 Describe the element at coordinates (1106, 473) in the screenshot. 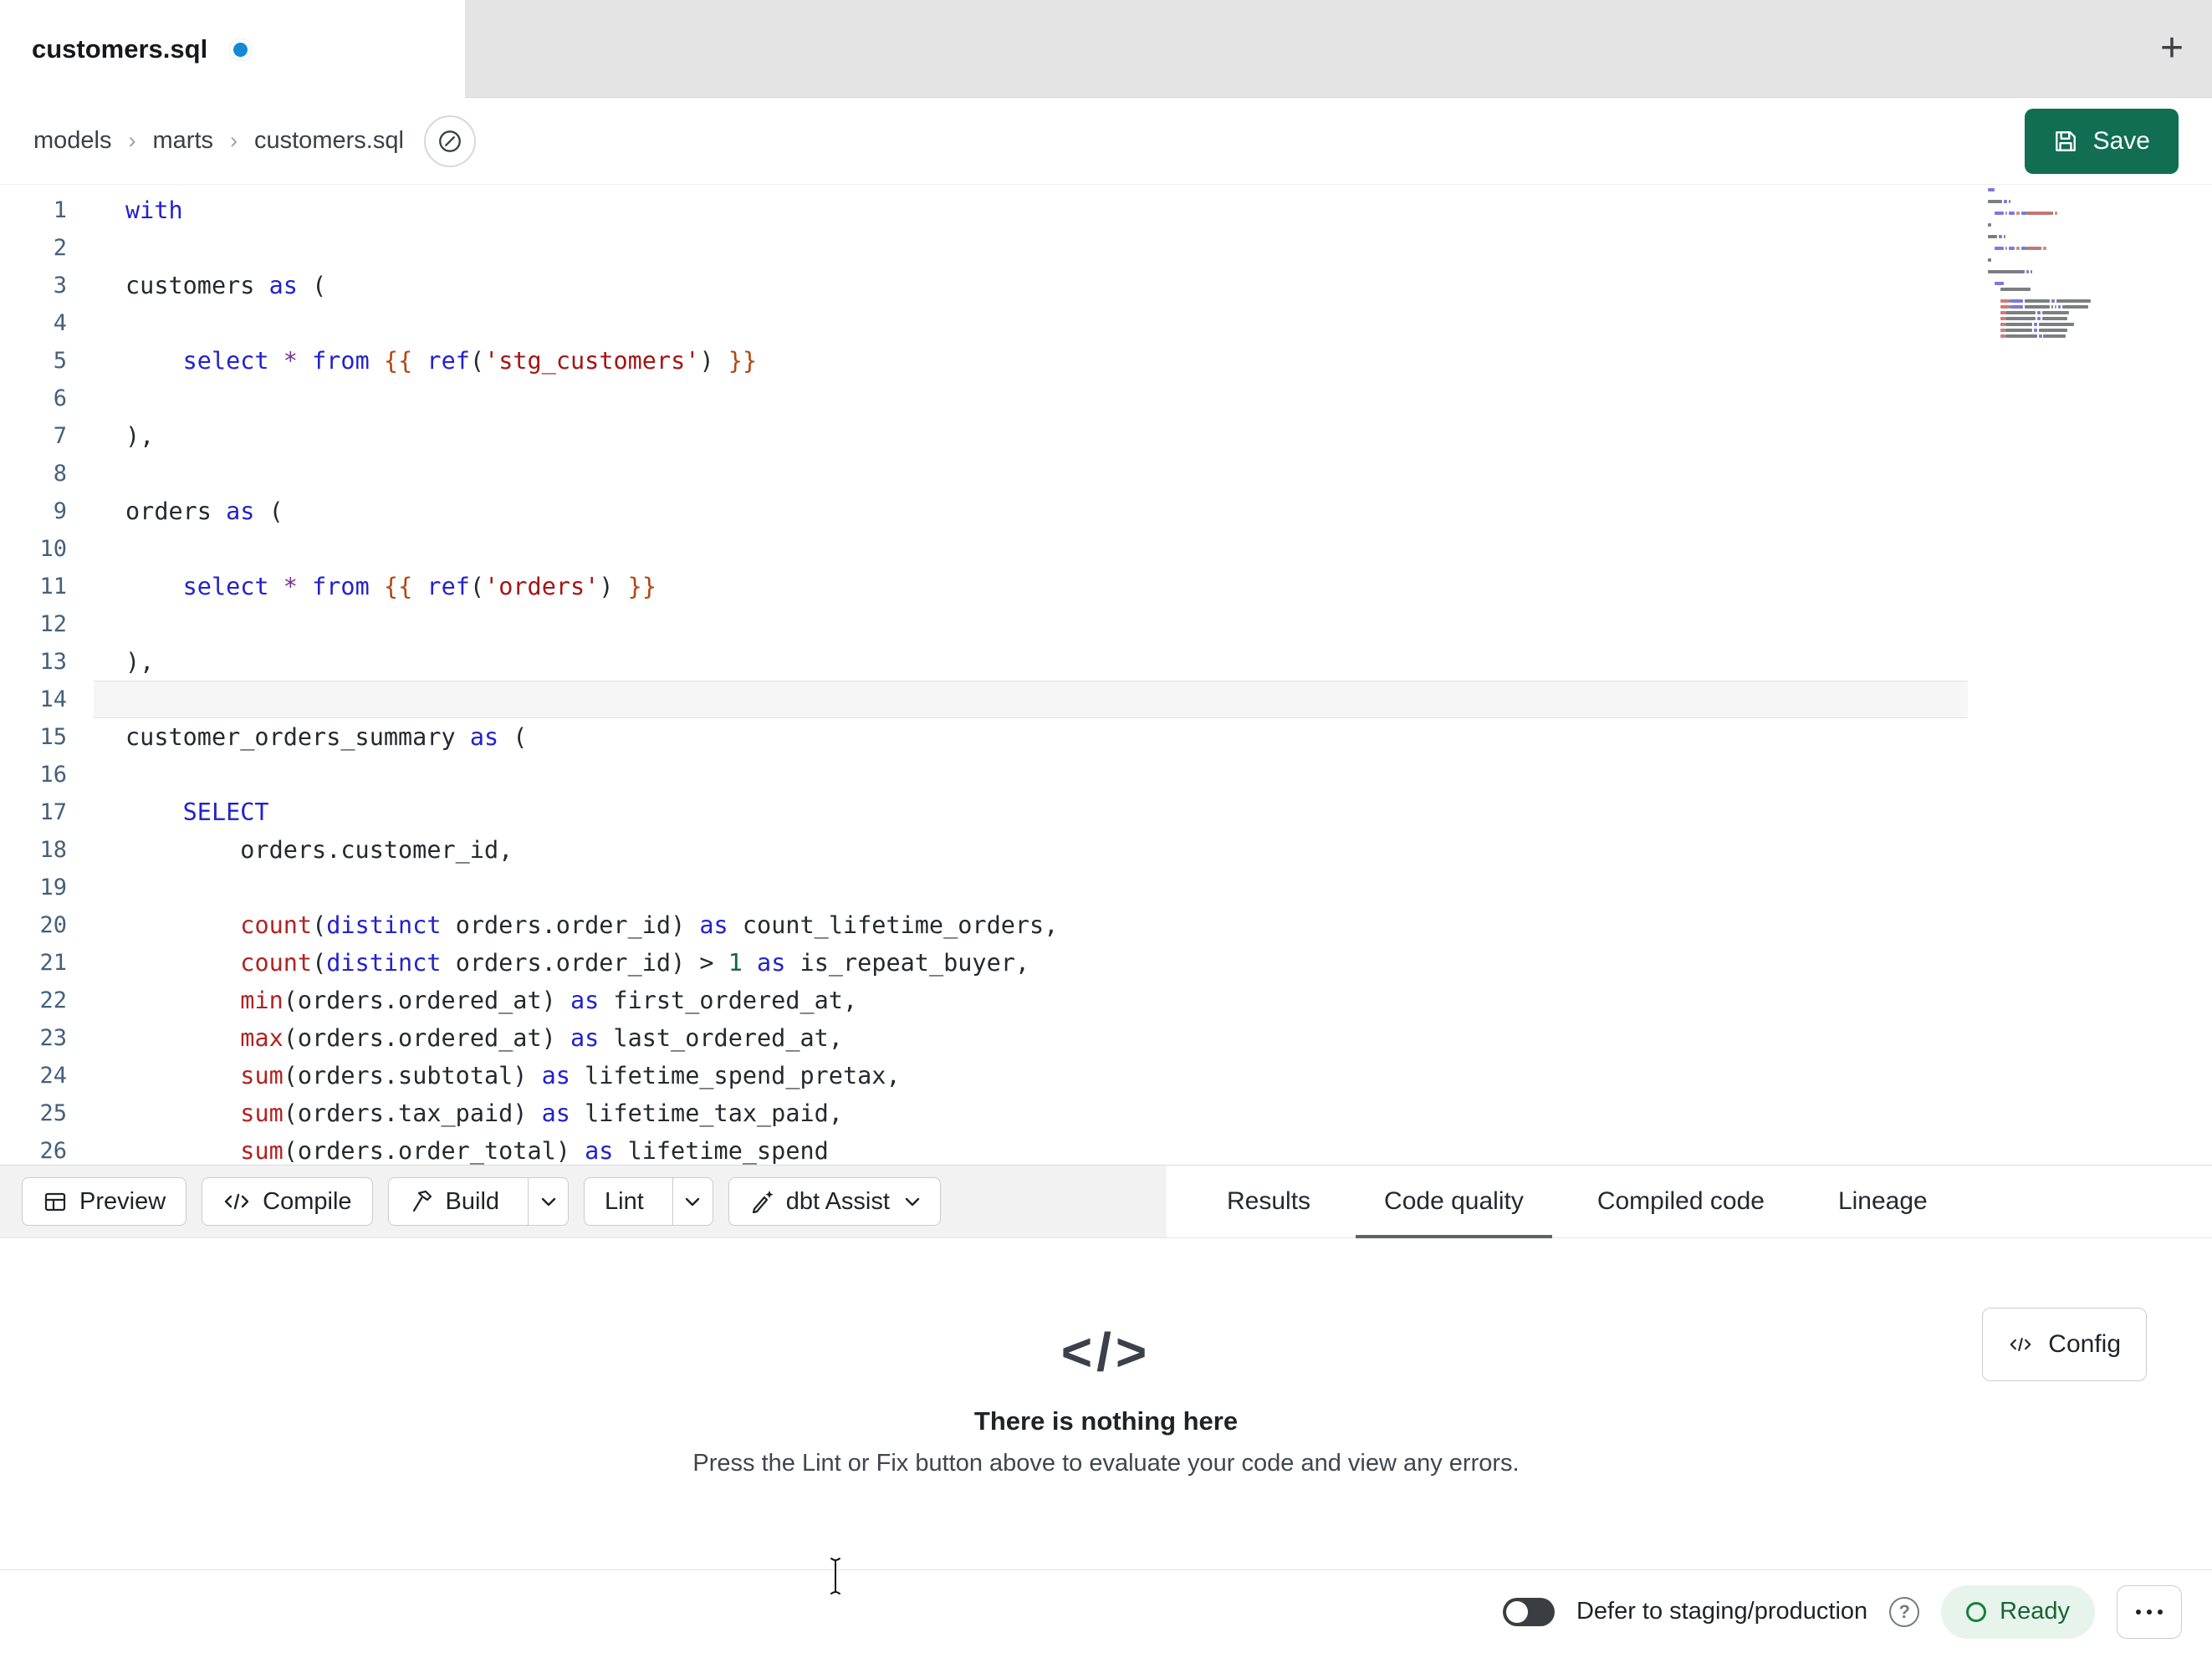

I see `code-line-8: 8` at that location.